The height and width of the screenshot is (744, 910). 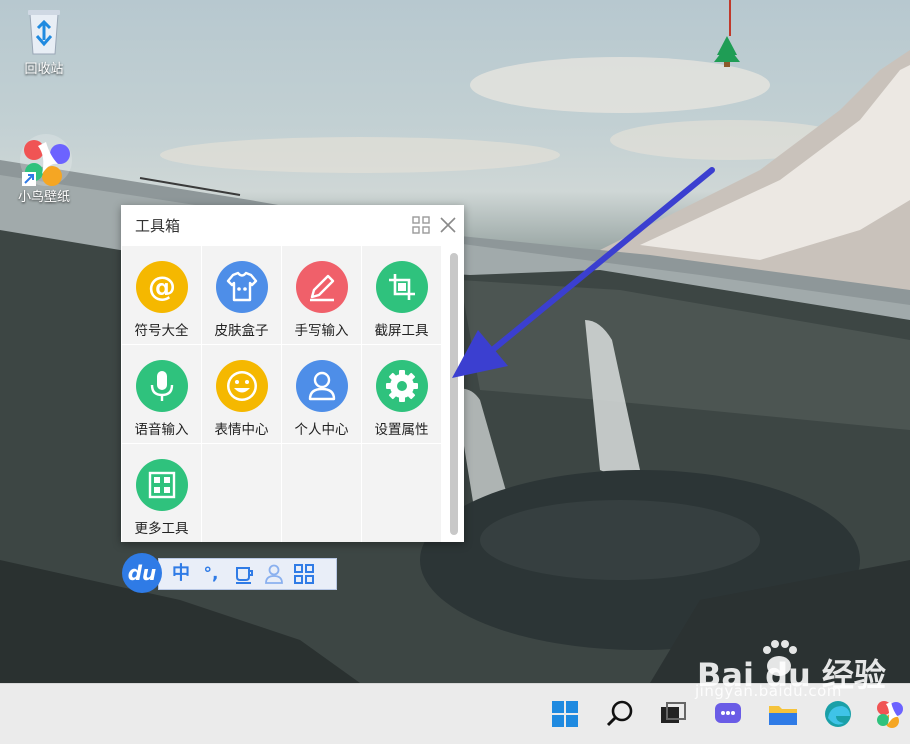 I want to click on task-view-icon, so click(x=673, y=712).